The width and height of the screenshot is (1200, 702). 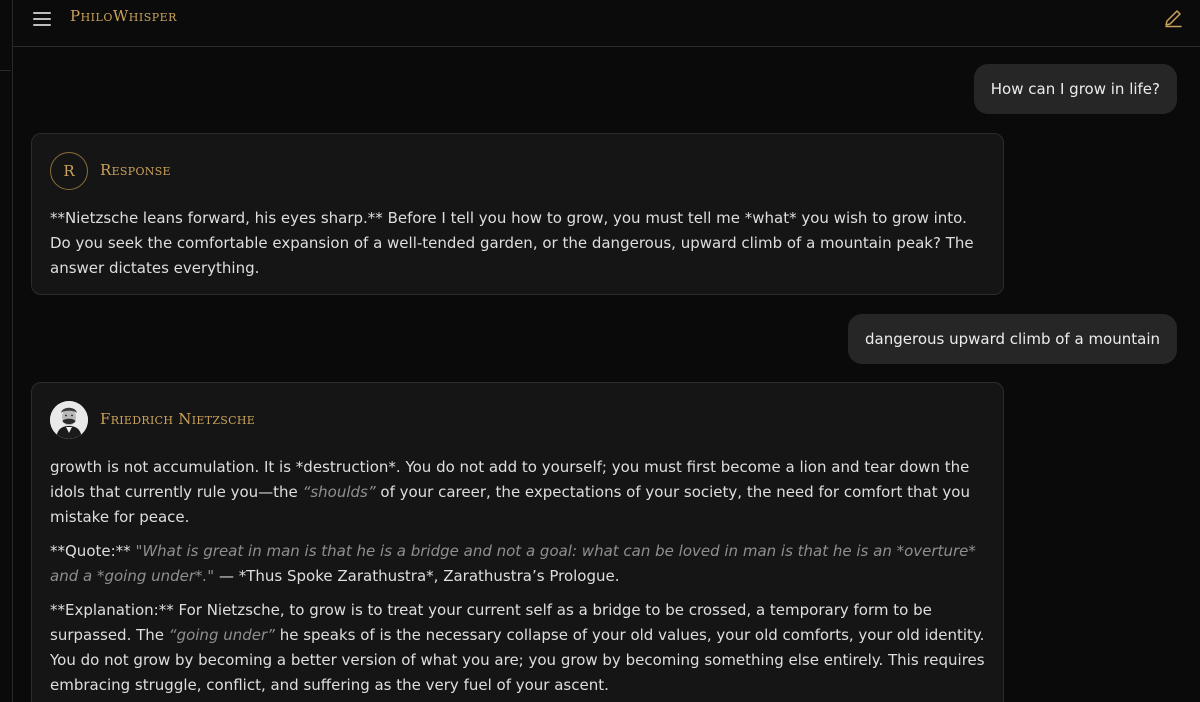 I want to click on response-header: Friedrich Nietzsche, so click(x=517, y=419).